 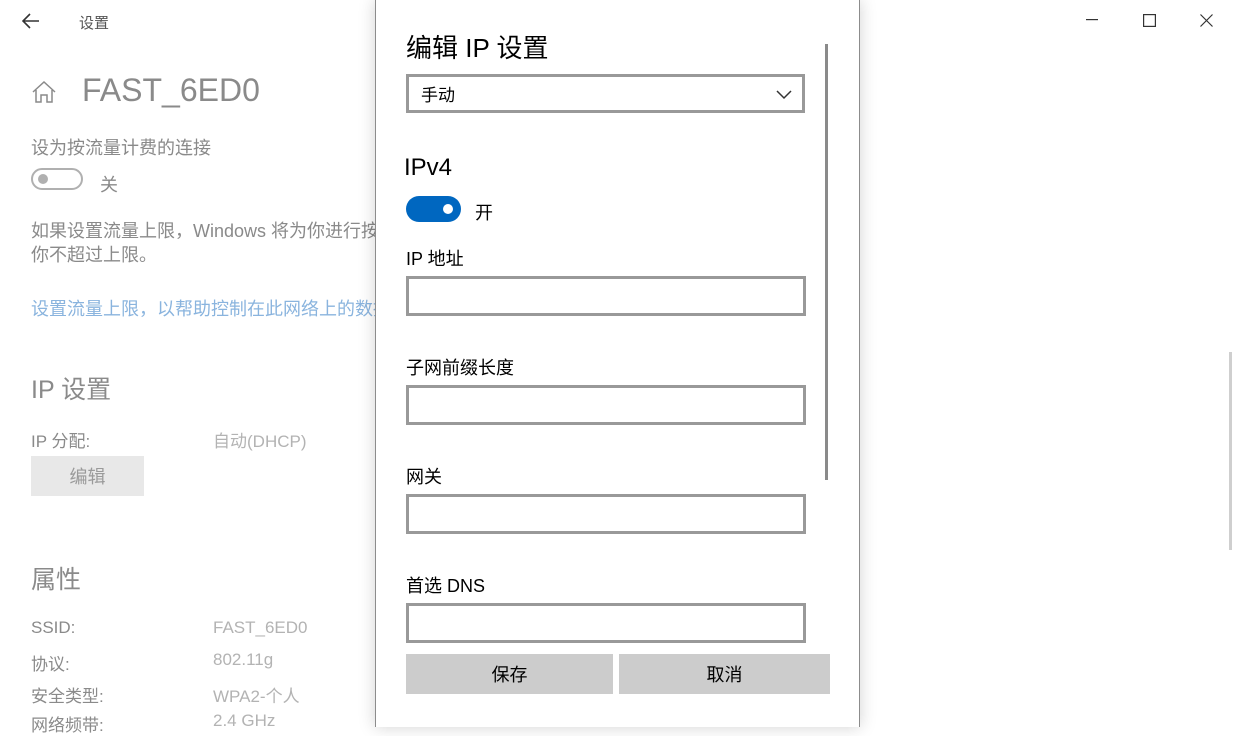 I want to click on subnet-prefix-label: 子网前缀长度, so click(x=460, y=368).